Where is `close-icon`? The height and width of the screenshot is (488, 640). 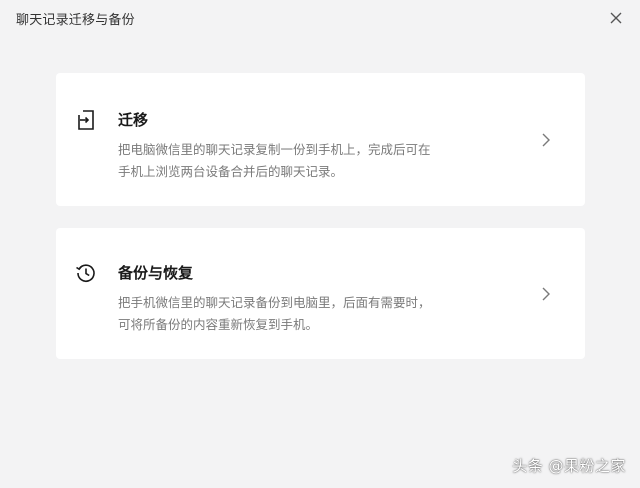 close-icon is located at coordinates (616, 18).